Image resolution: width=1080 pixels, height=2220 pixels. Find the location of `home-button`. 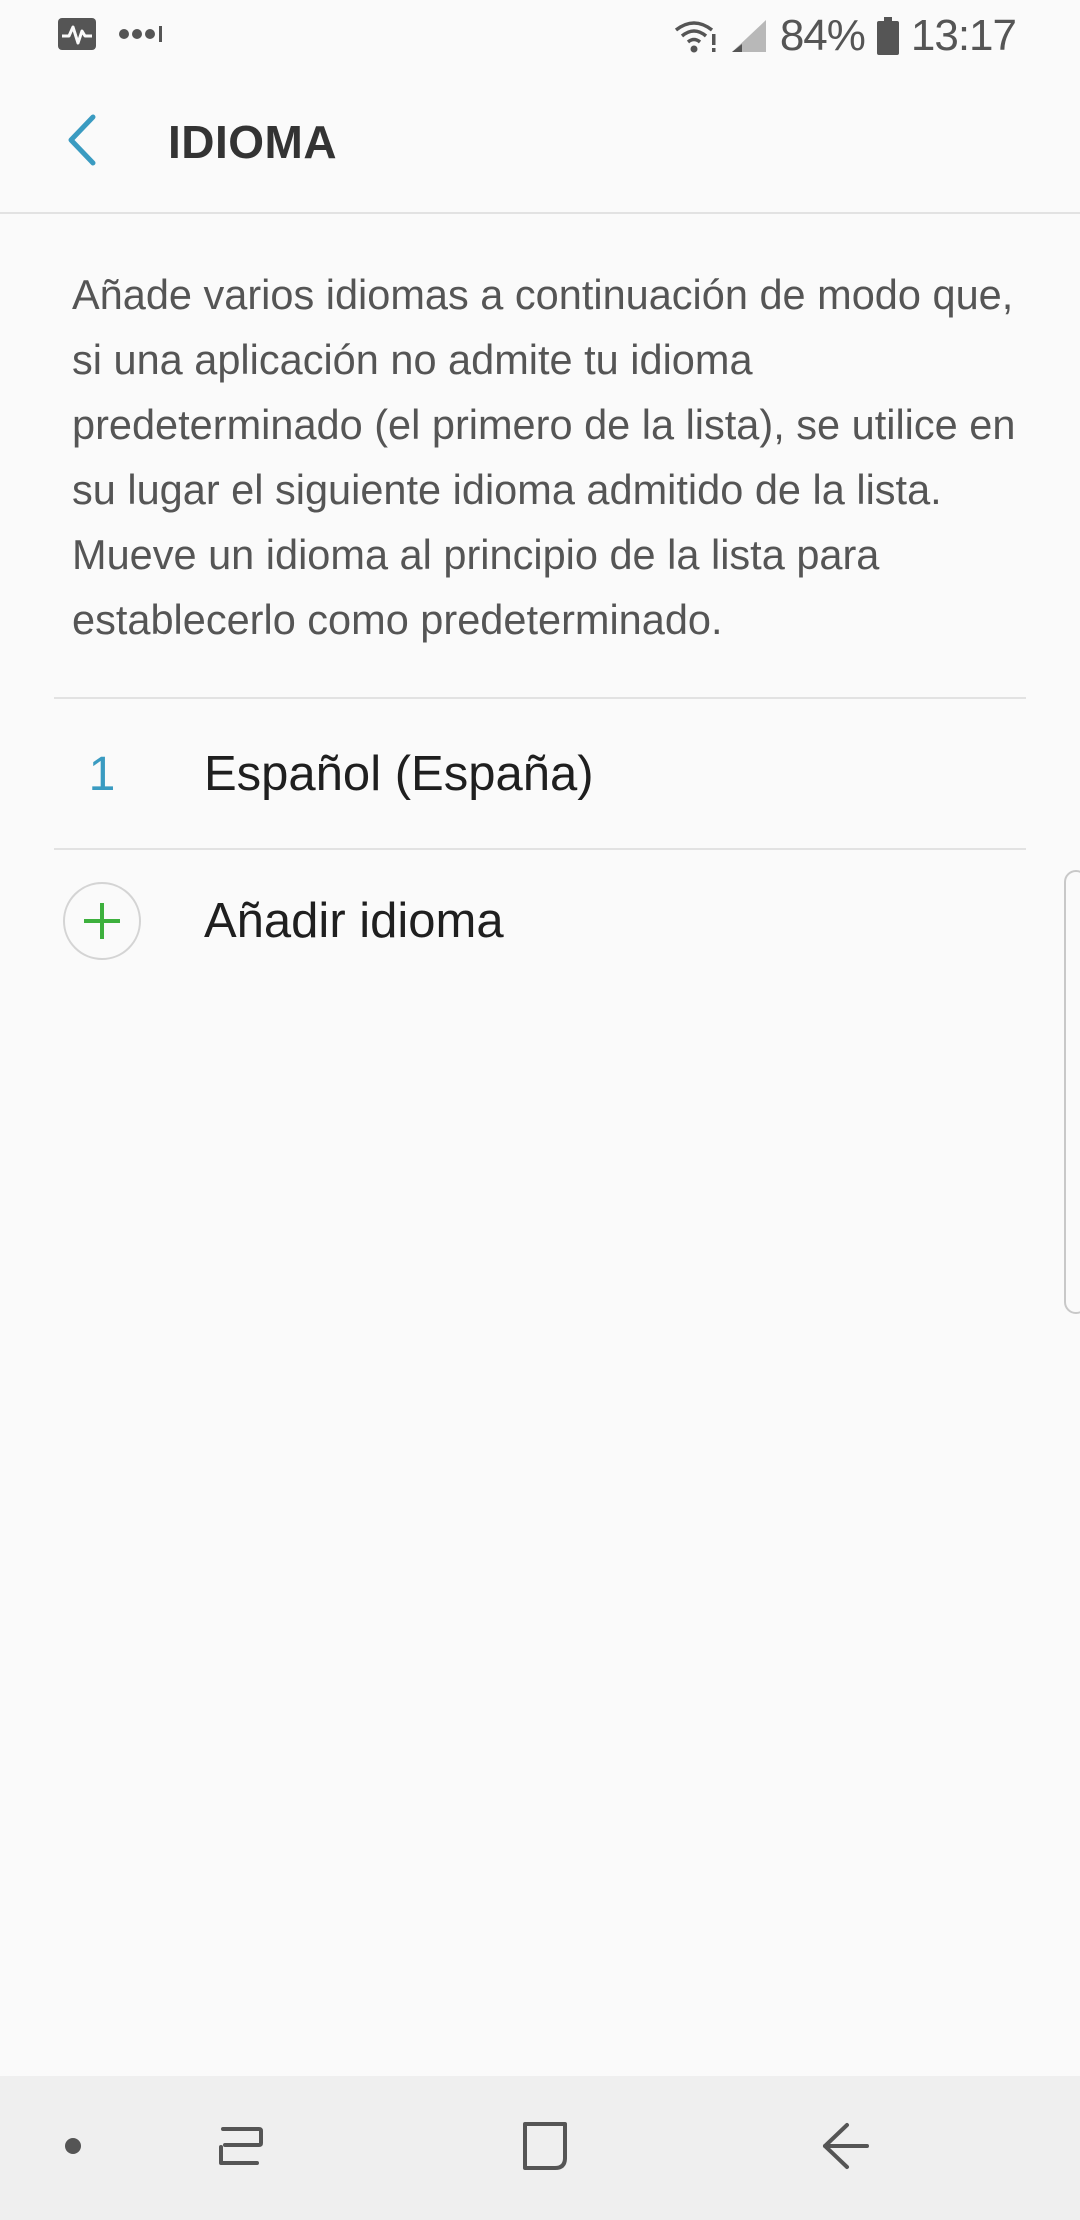

home-button is located at coordinates (544, 2148).